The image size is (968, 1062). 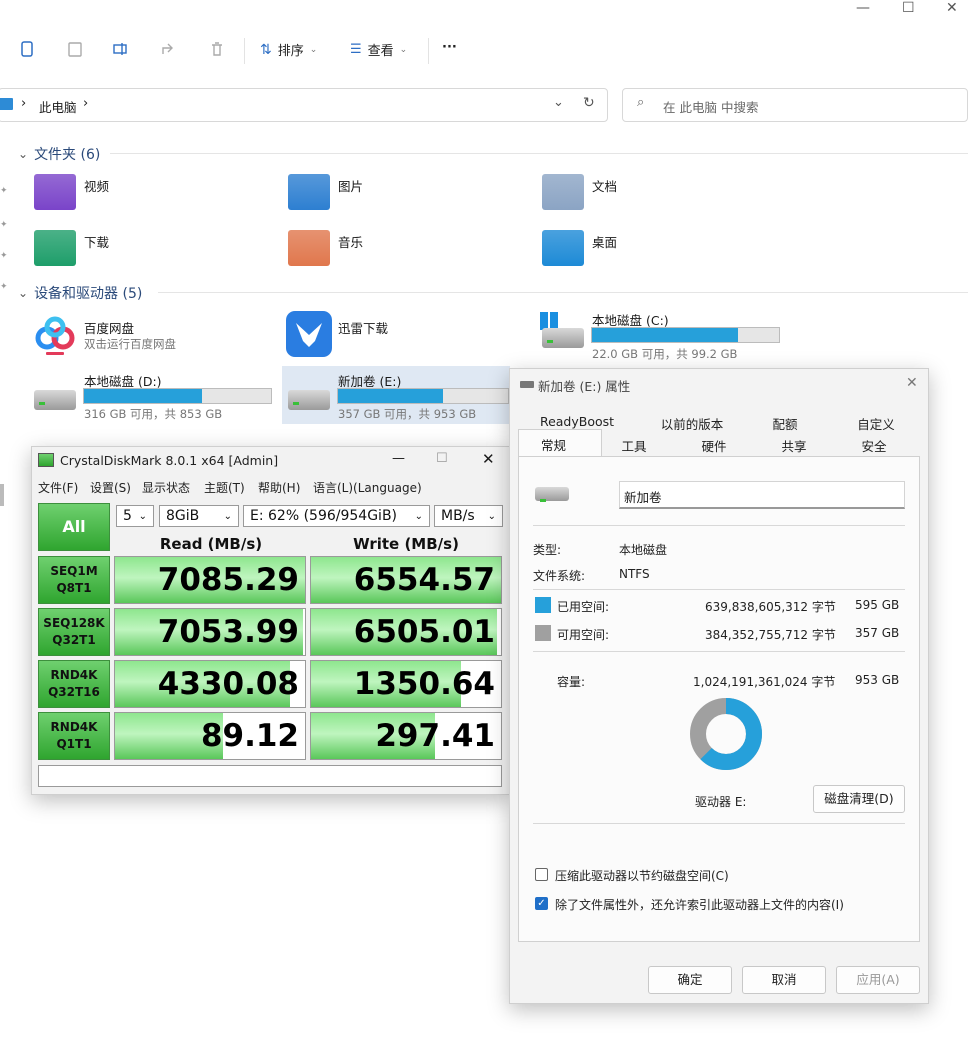 I want to click on share-button, so click(x=169, y=49).